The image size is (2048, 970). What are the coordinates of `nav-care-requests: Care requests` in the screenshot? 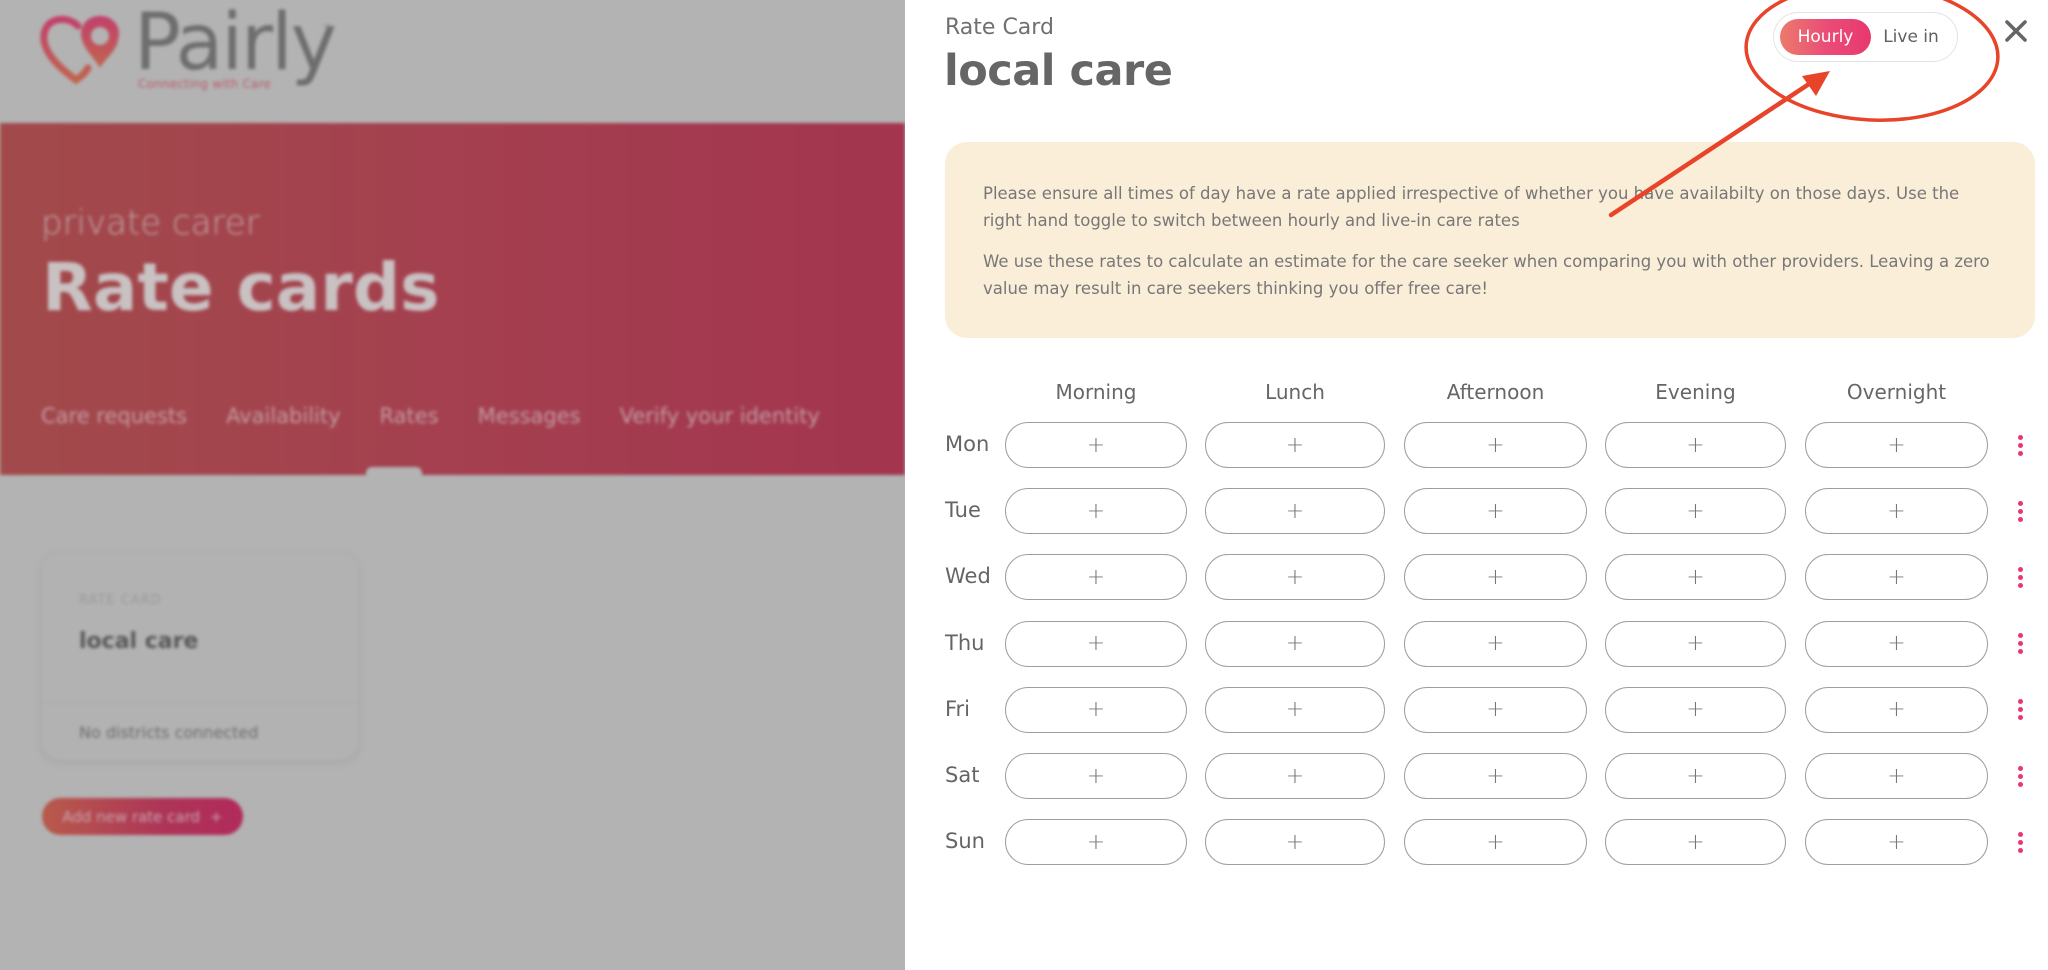 It's located at (114, 416).